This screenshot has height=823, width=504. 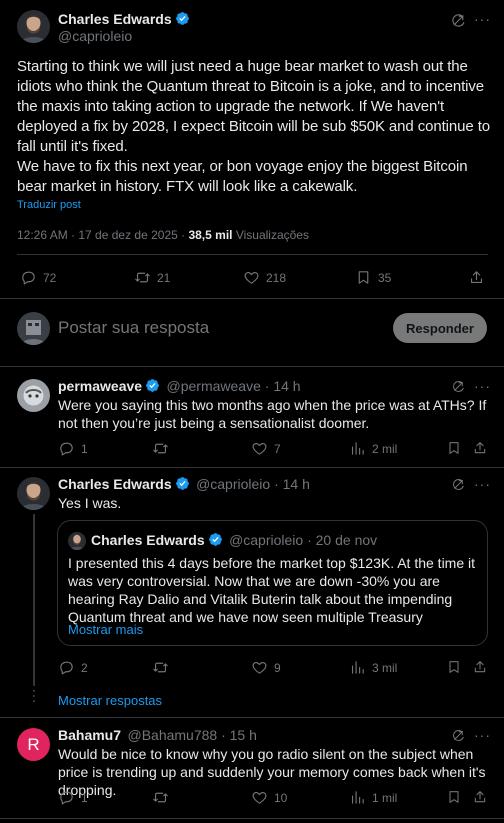 I want to click on views-button: 1 mil, so click(x=373, y=797).